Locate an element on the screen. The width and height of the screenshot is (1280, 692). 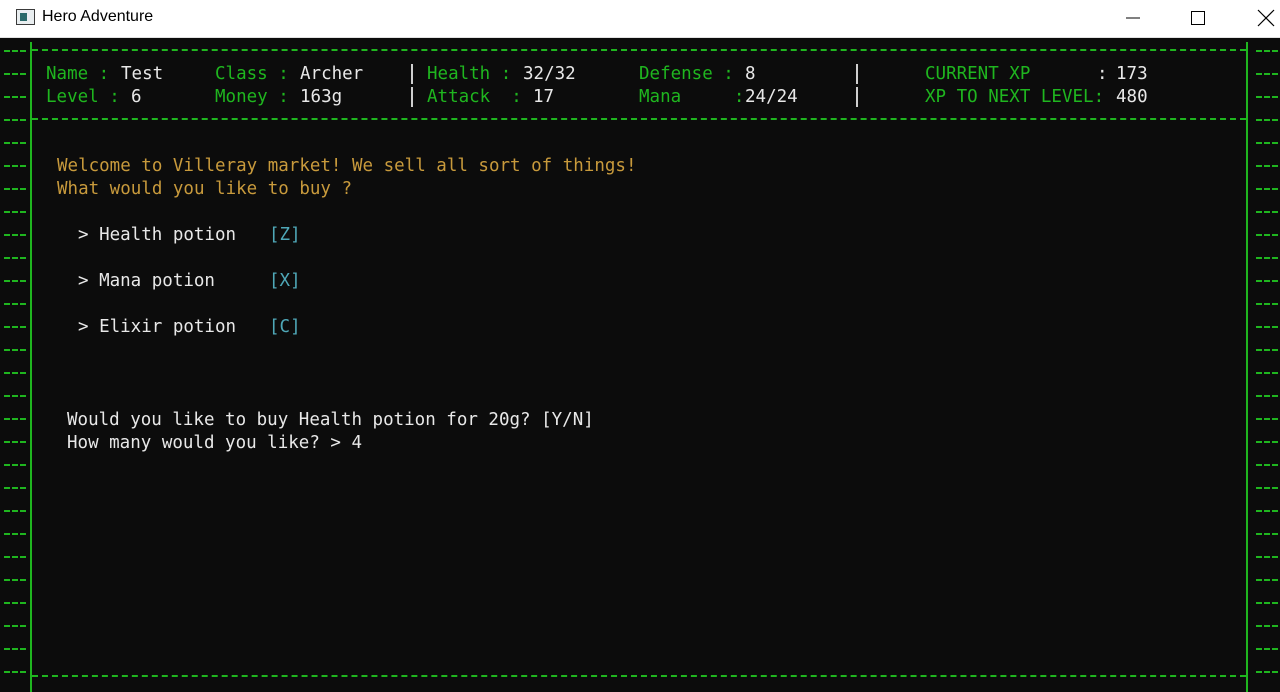
close-button is located at coordinates (1261, 18).